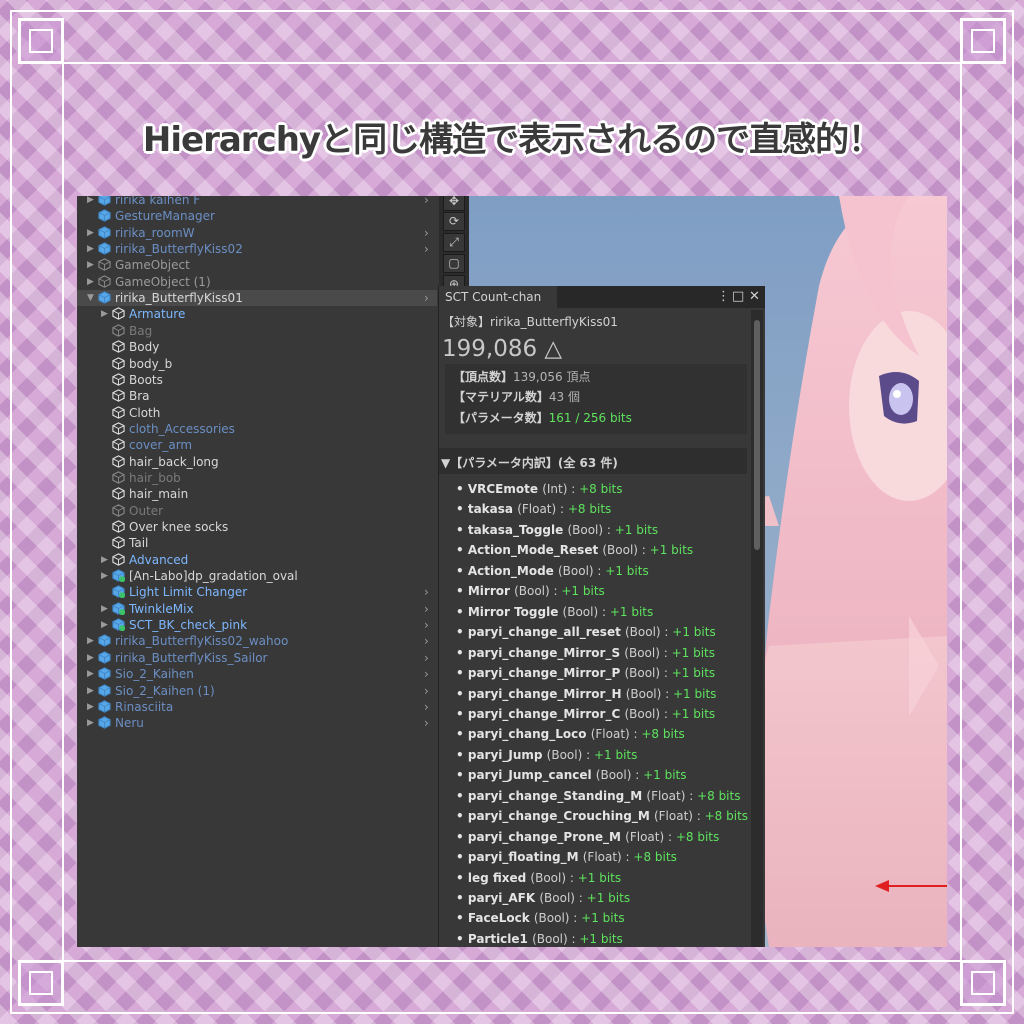 Image resolution: width=1024 pixels, height=1024 pixels. I want to click on hierarchy-item: Bag, so click(257, 331).